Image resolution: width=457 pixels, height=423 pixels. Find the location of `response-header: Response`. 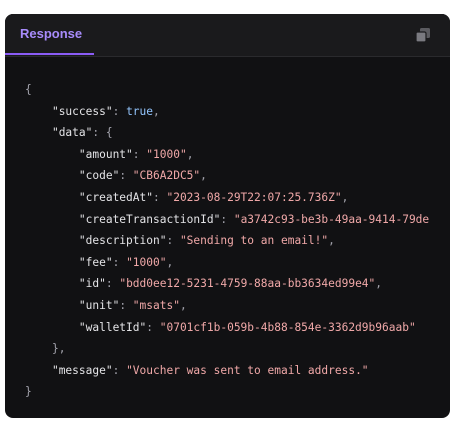

response-header: Response is located at coordinates (227, 35).